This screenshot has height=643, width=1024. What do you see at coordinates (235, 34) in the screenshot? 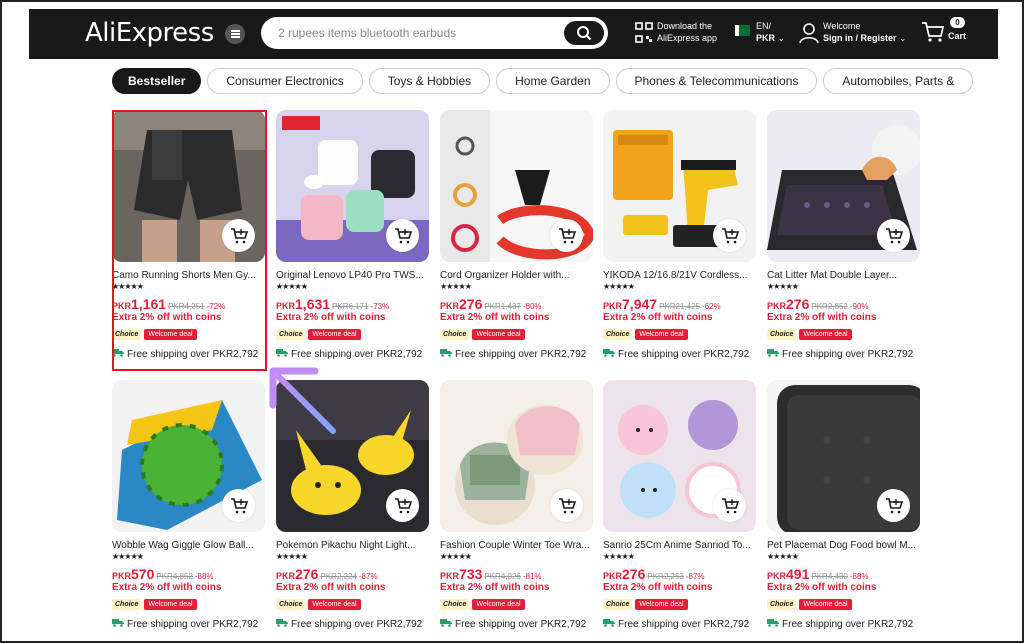
I see `menu-button` at bounding box center [235, 34].